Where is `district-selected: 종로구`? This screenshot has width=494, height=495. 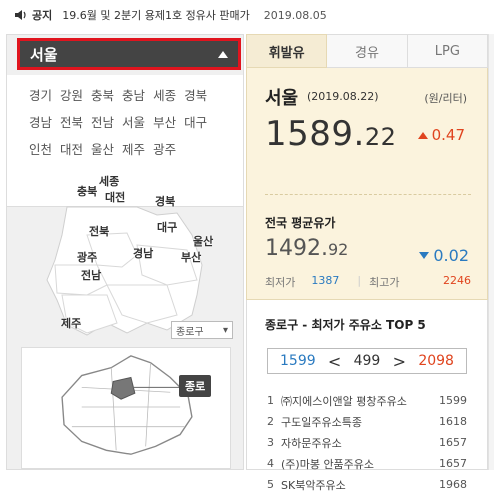
district-selected: 종로구 is located at coordinates (190, 332).